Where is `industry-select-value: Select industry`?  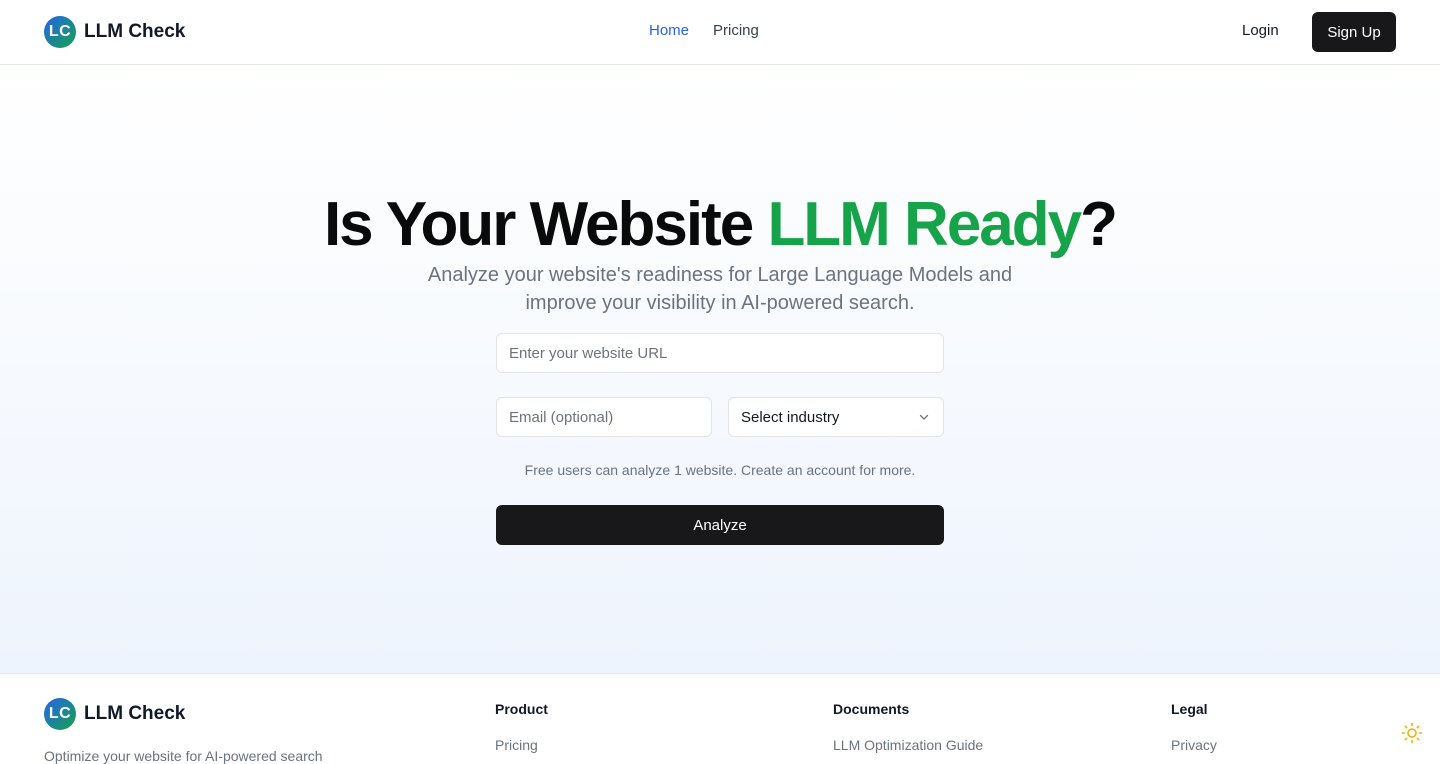
industry-select-value: Select industry is located at coordinates (790, 417).